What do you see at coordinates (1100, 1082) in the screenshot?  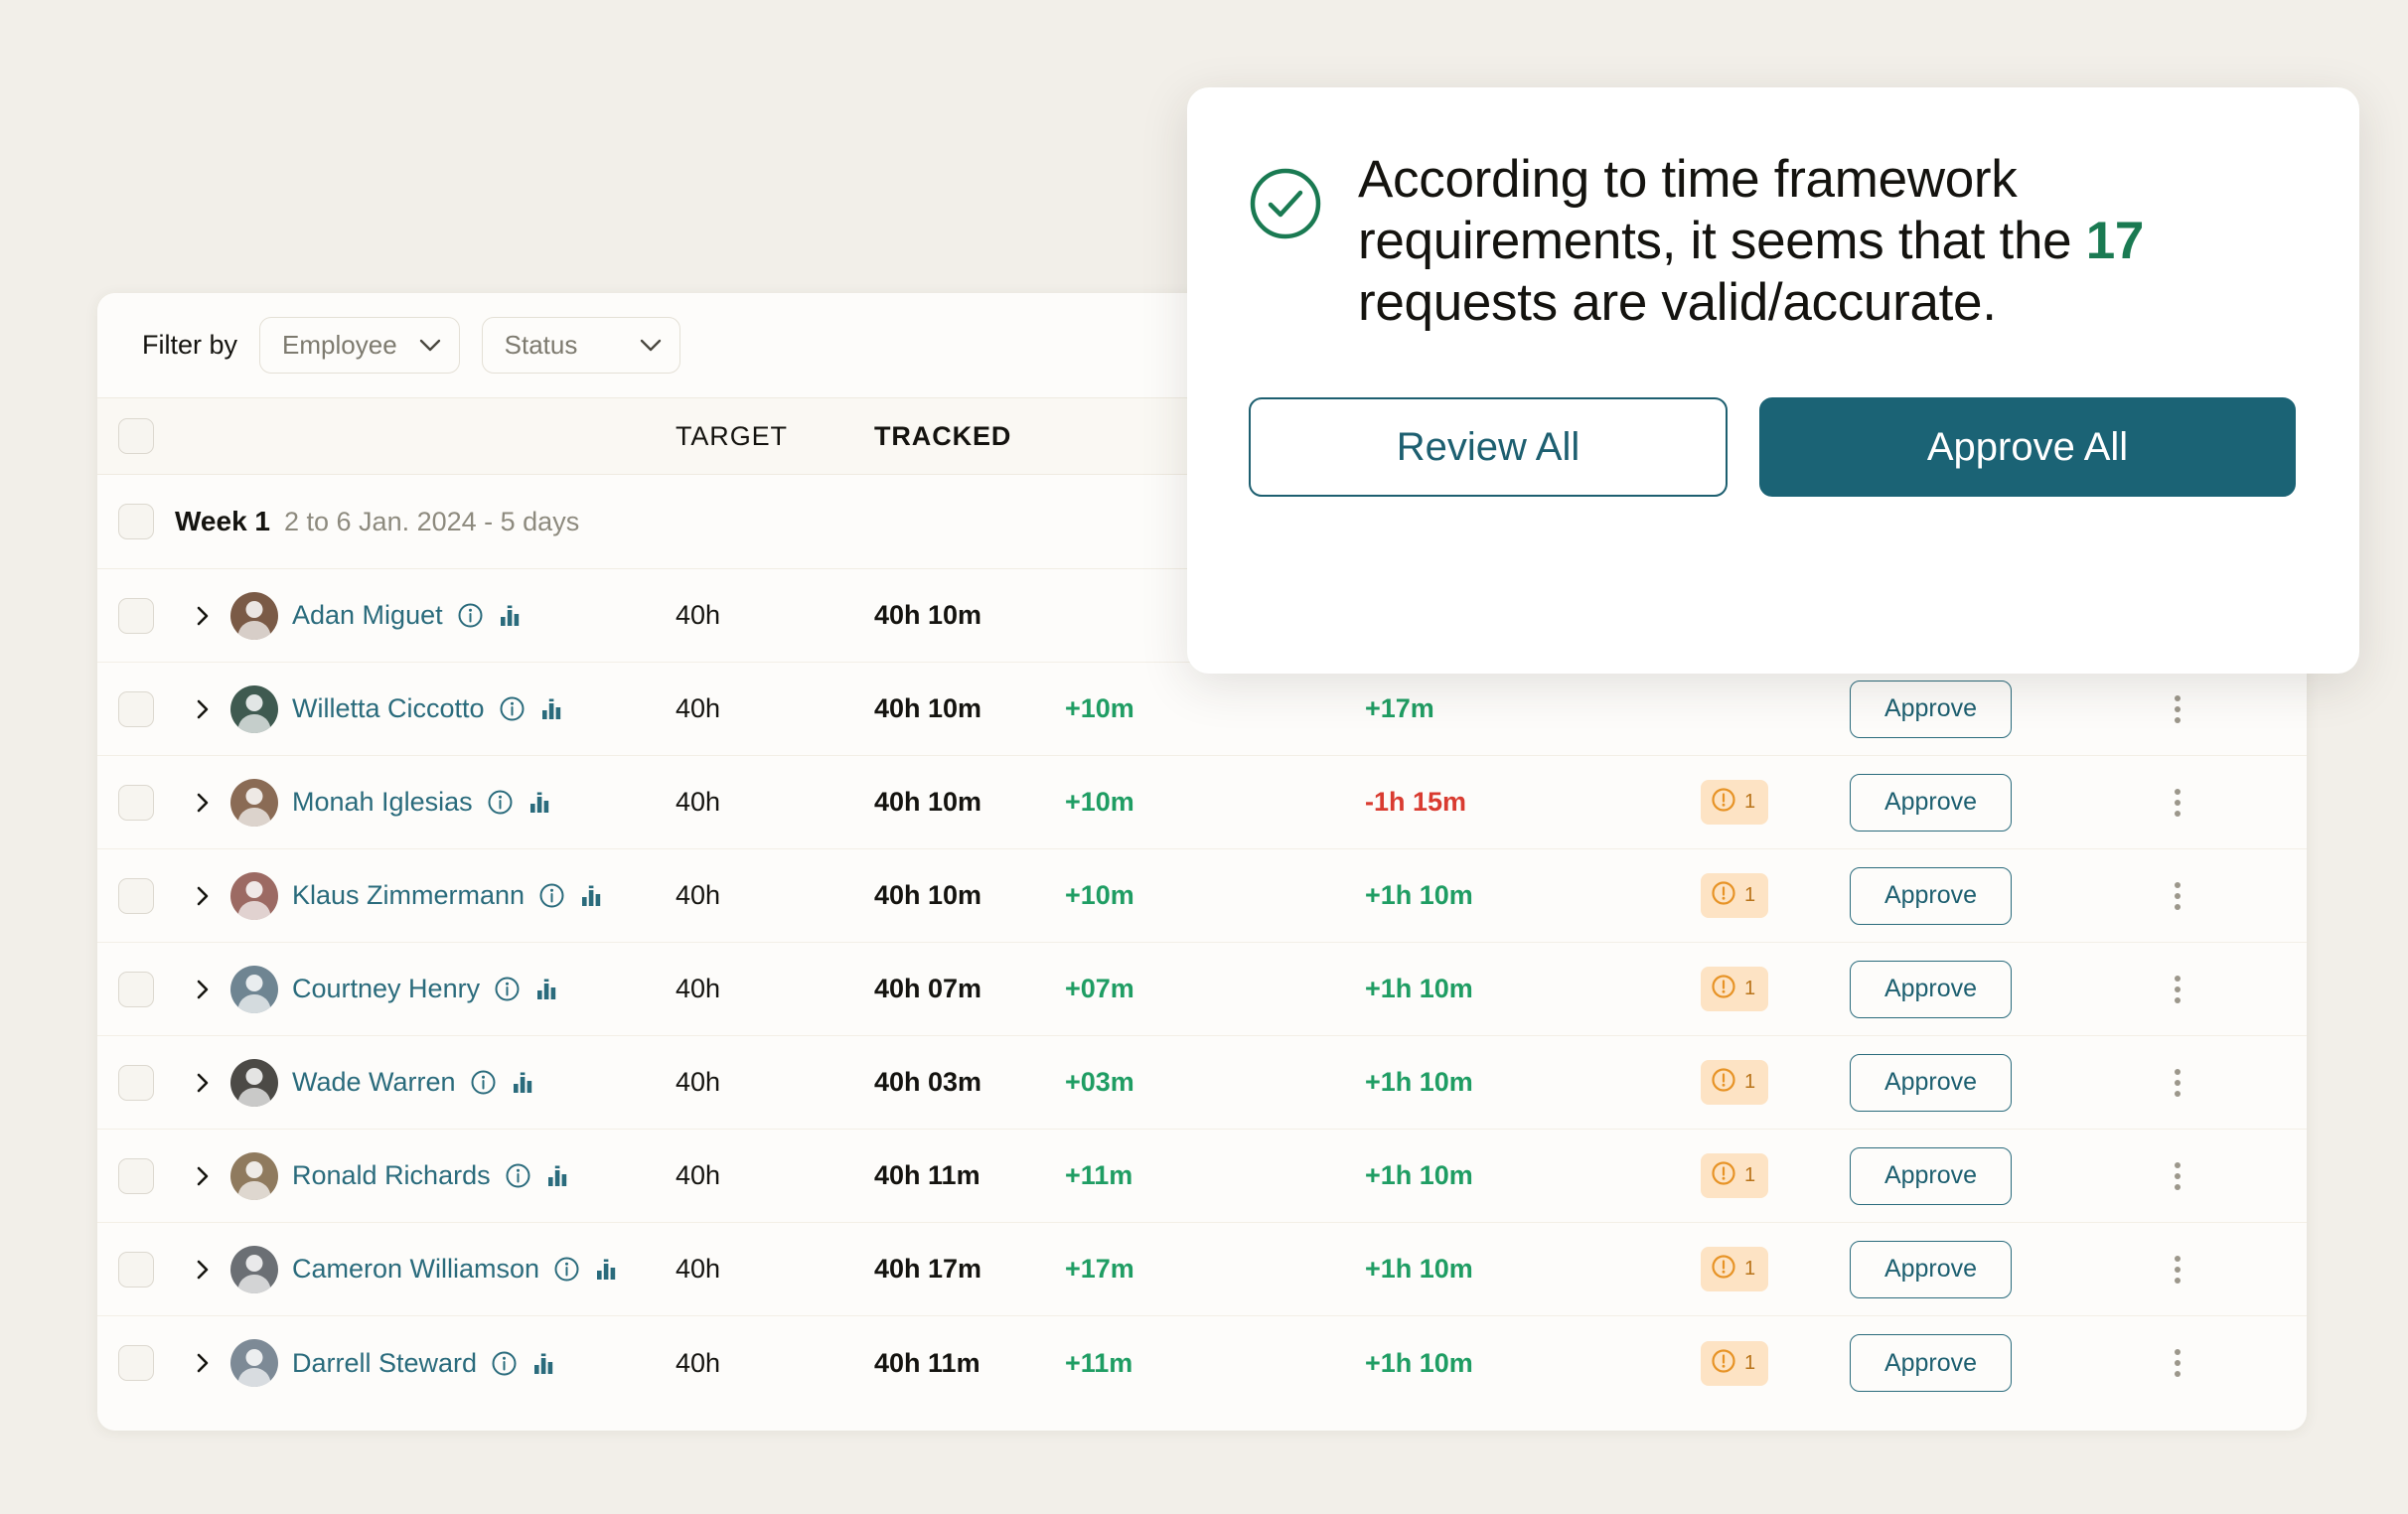 I see `difference-value: +03m` at bounding box center [1100, 1082].